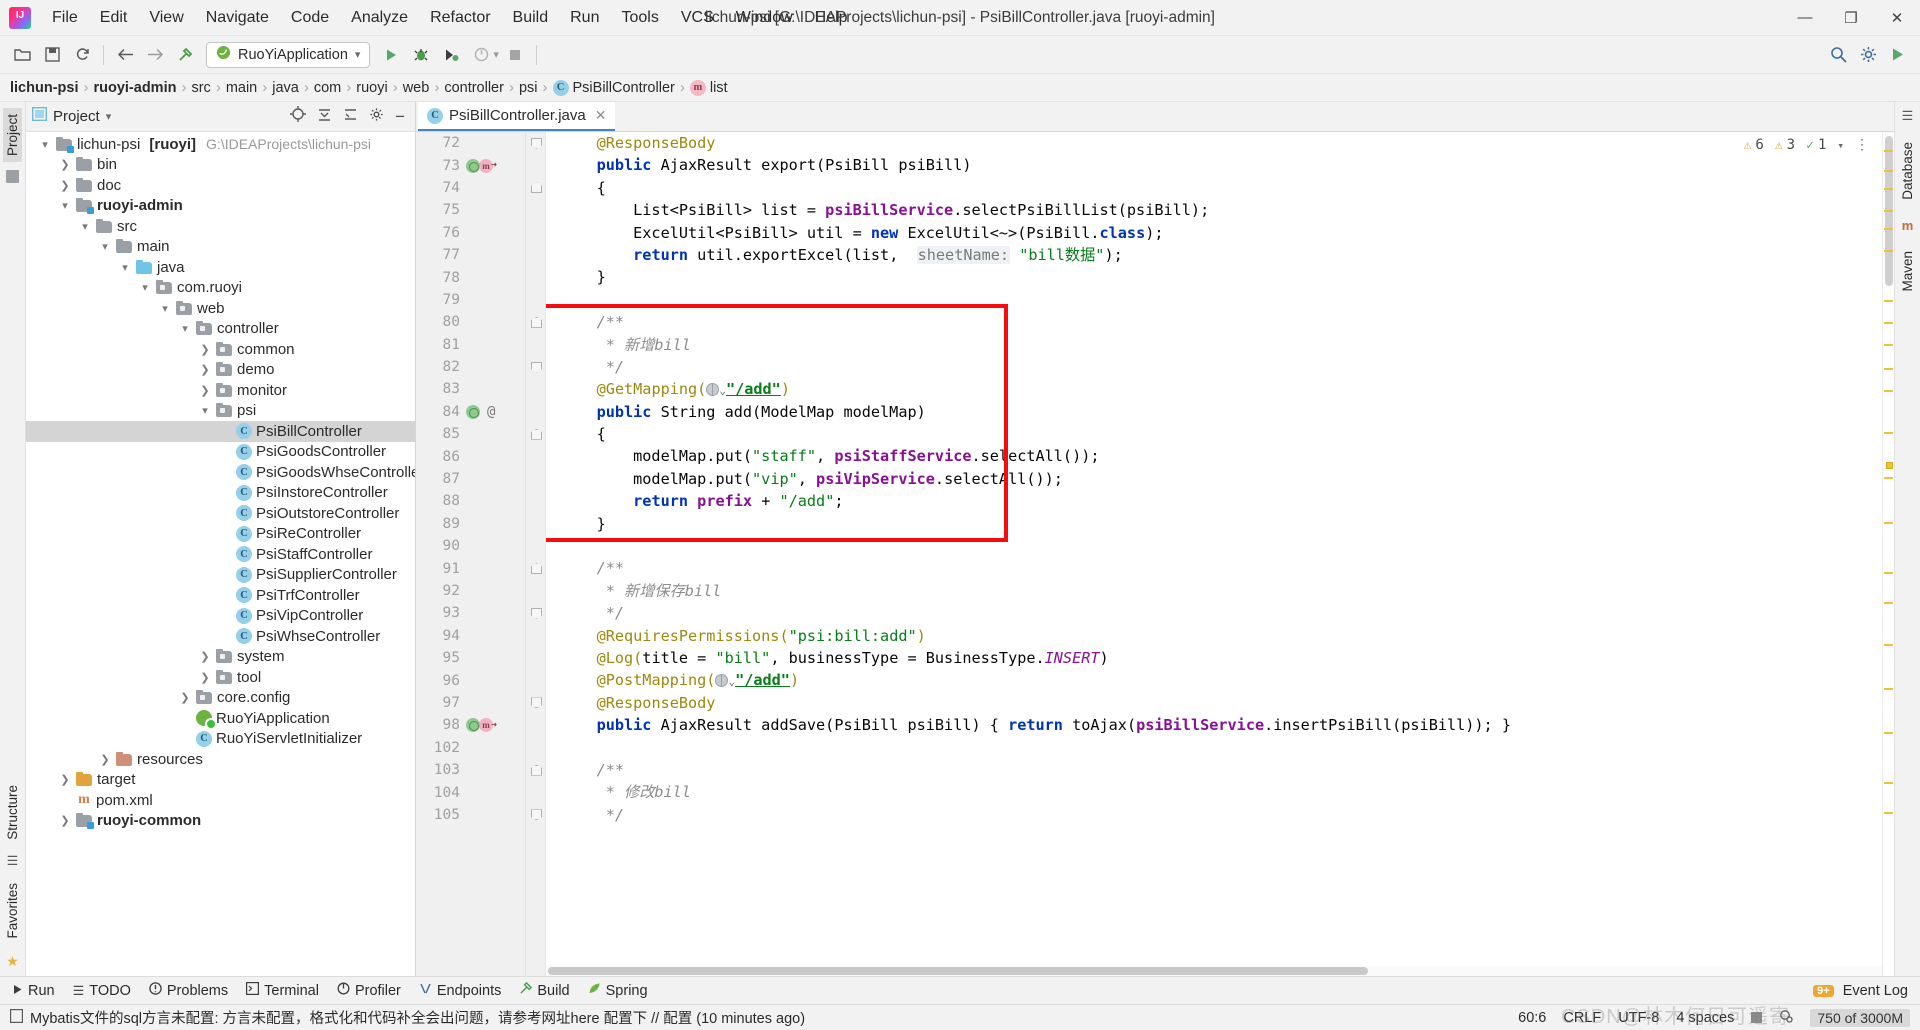  What do you see at coordinates (65, 18) in the screenshot?
I see `menu-file: File` at bounding box center [65, 18].